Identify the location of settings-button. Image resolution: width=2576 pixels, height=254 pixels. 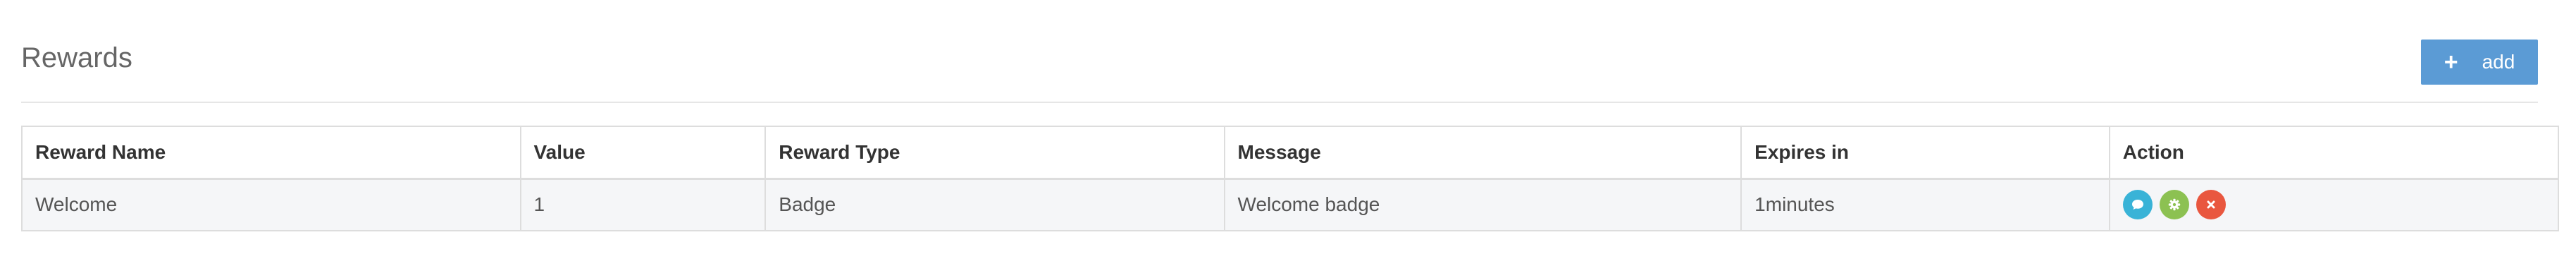
(2174, 205).